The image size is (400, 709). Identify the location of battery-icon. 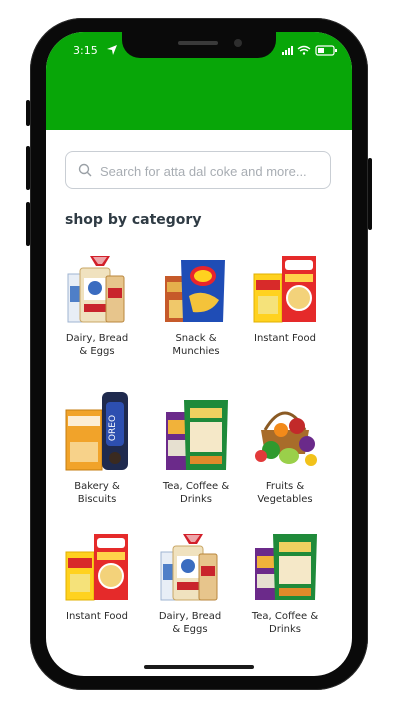
(326, 50).